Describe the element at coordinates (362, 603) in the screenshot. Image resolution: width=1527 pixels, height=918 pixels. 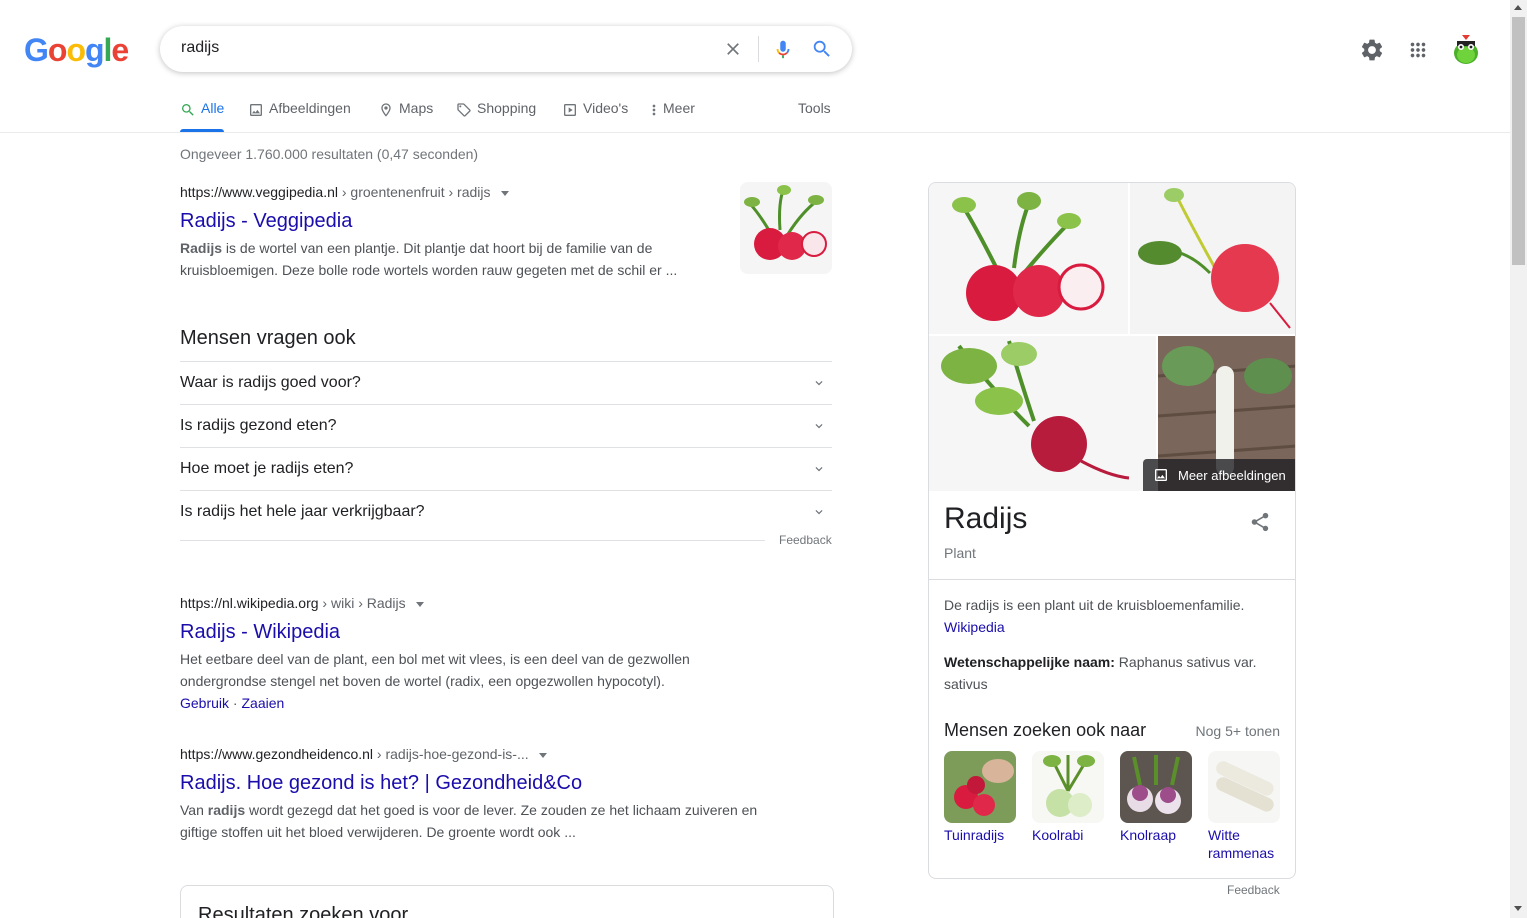
I see `result-breadcrumb: › wiki › Radijs` at that location.